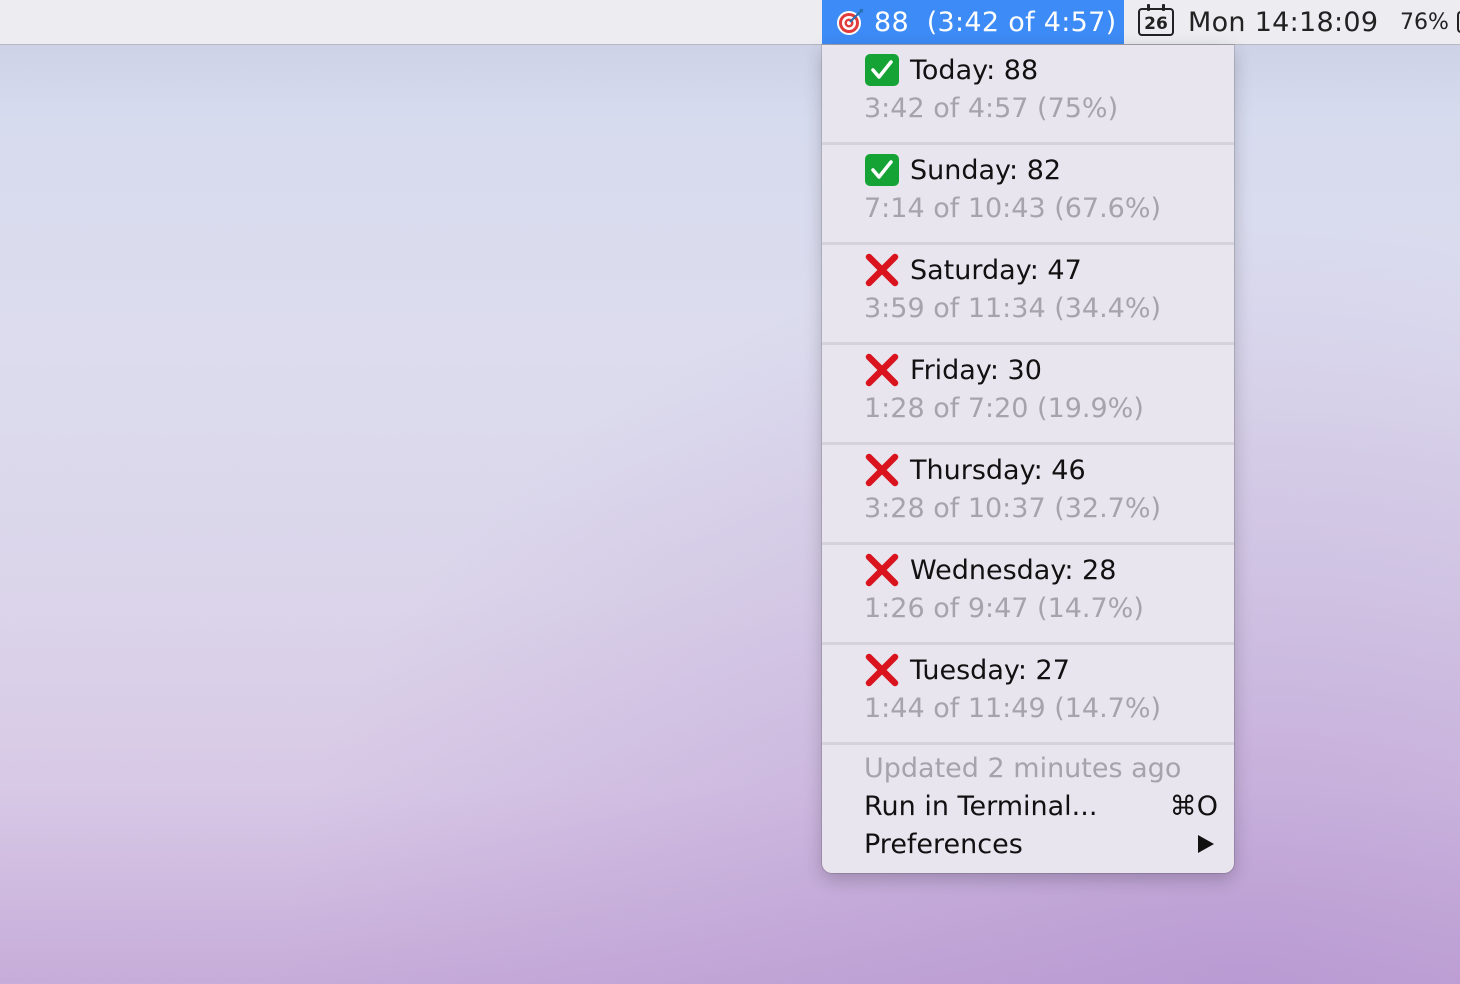  Describe the element at coordinates (974, 70) in the screenshot. I see `day-title: Today: 88` at that location.